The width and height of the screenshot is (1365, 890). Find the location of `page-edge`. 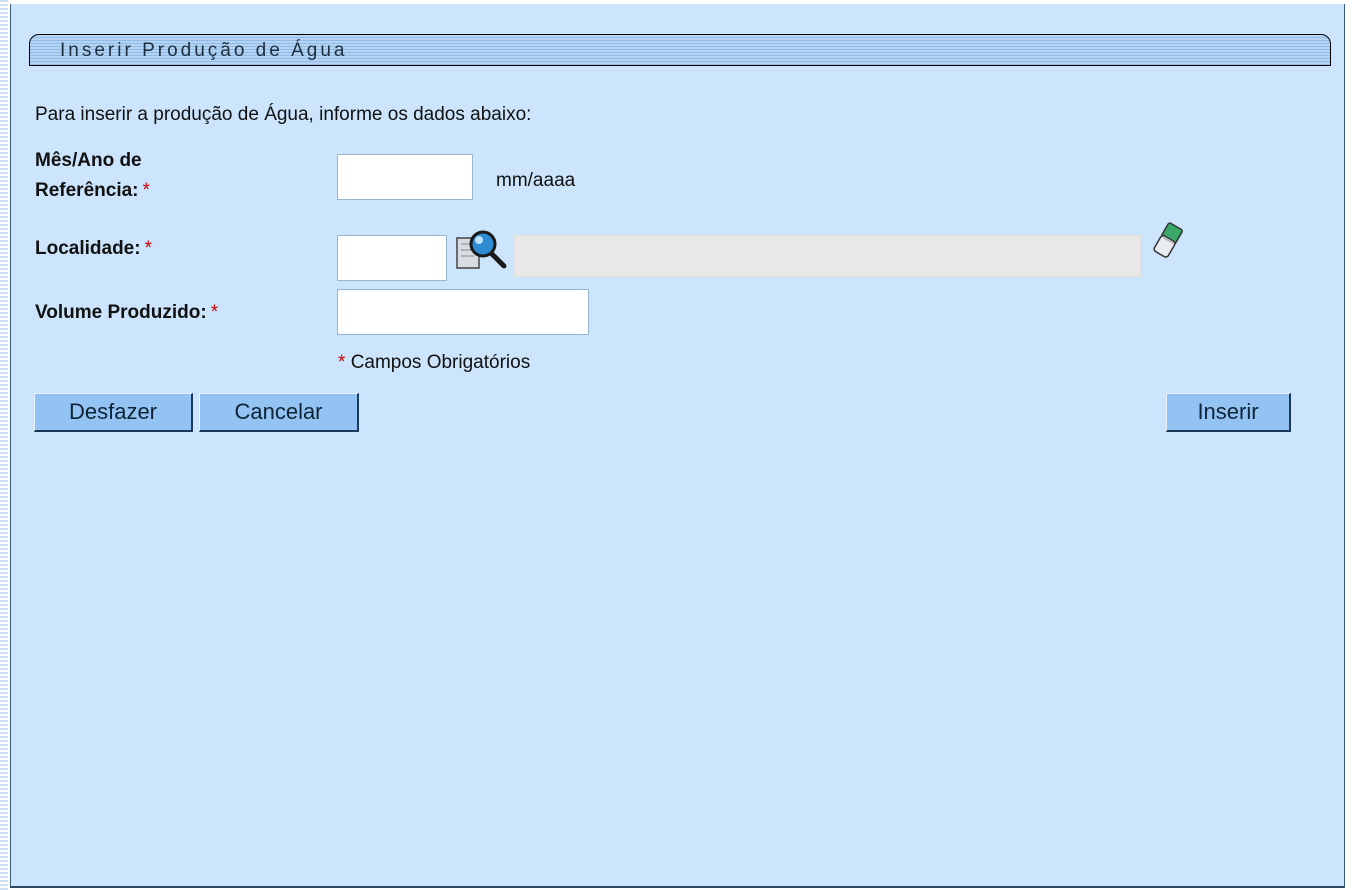

page-edge is located at coordinates (4, 445).